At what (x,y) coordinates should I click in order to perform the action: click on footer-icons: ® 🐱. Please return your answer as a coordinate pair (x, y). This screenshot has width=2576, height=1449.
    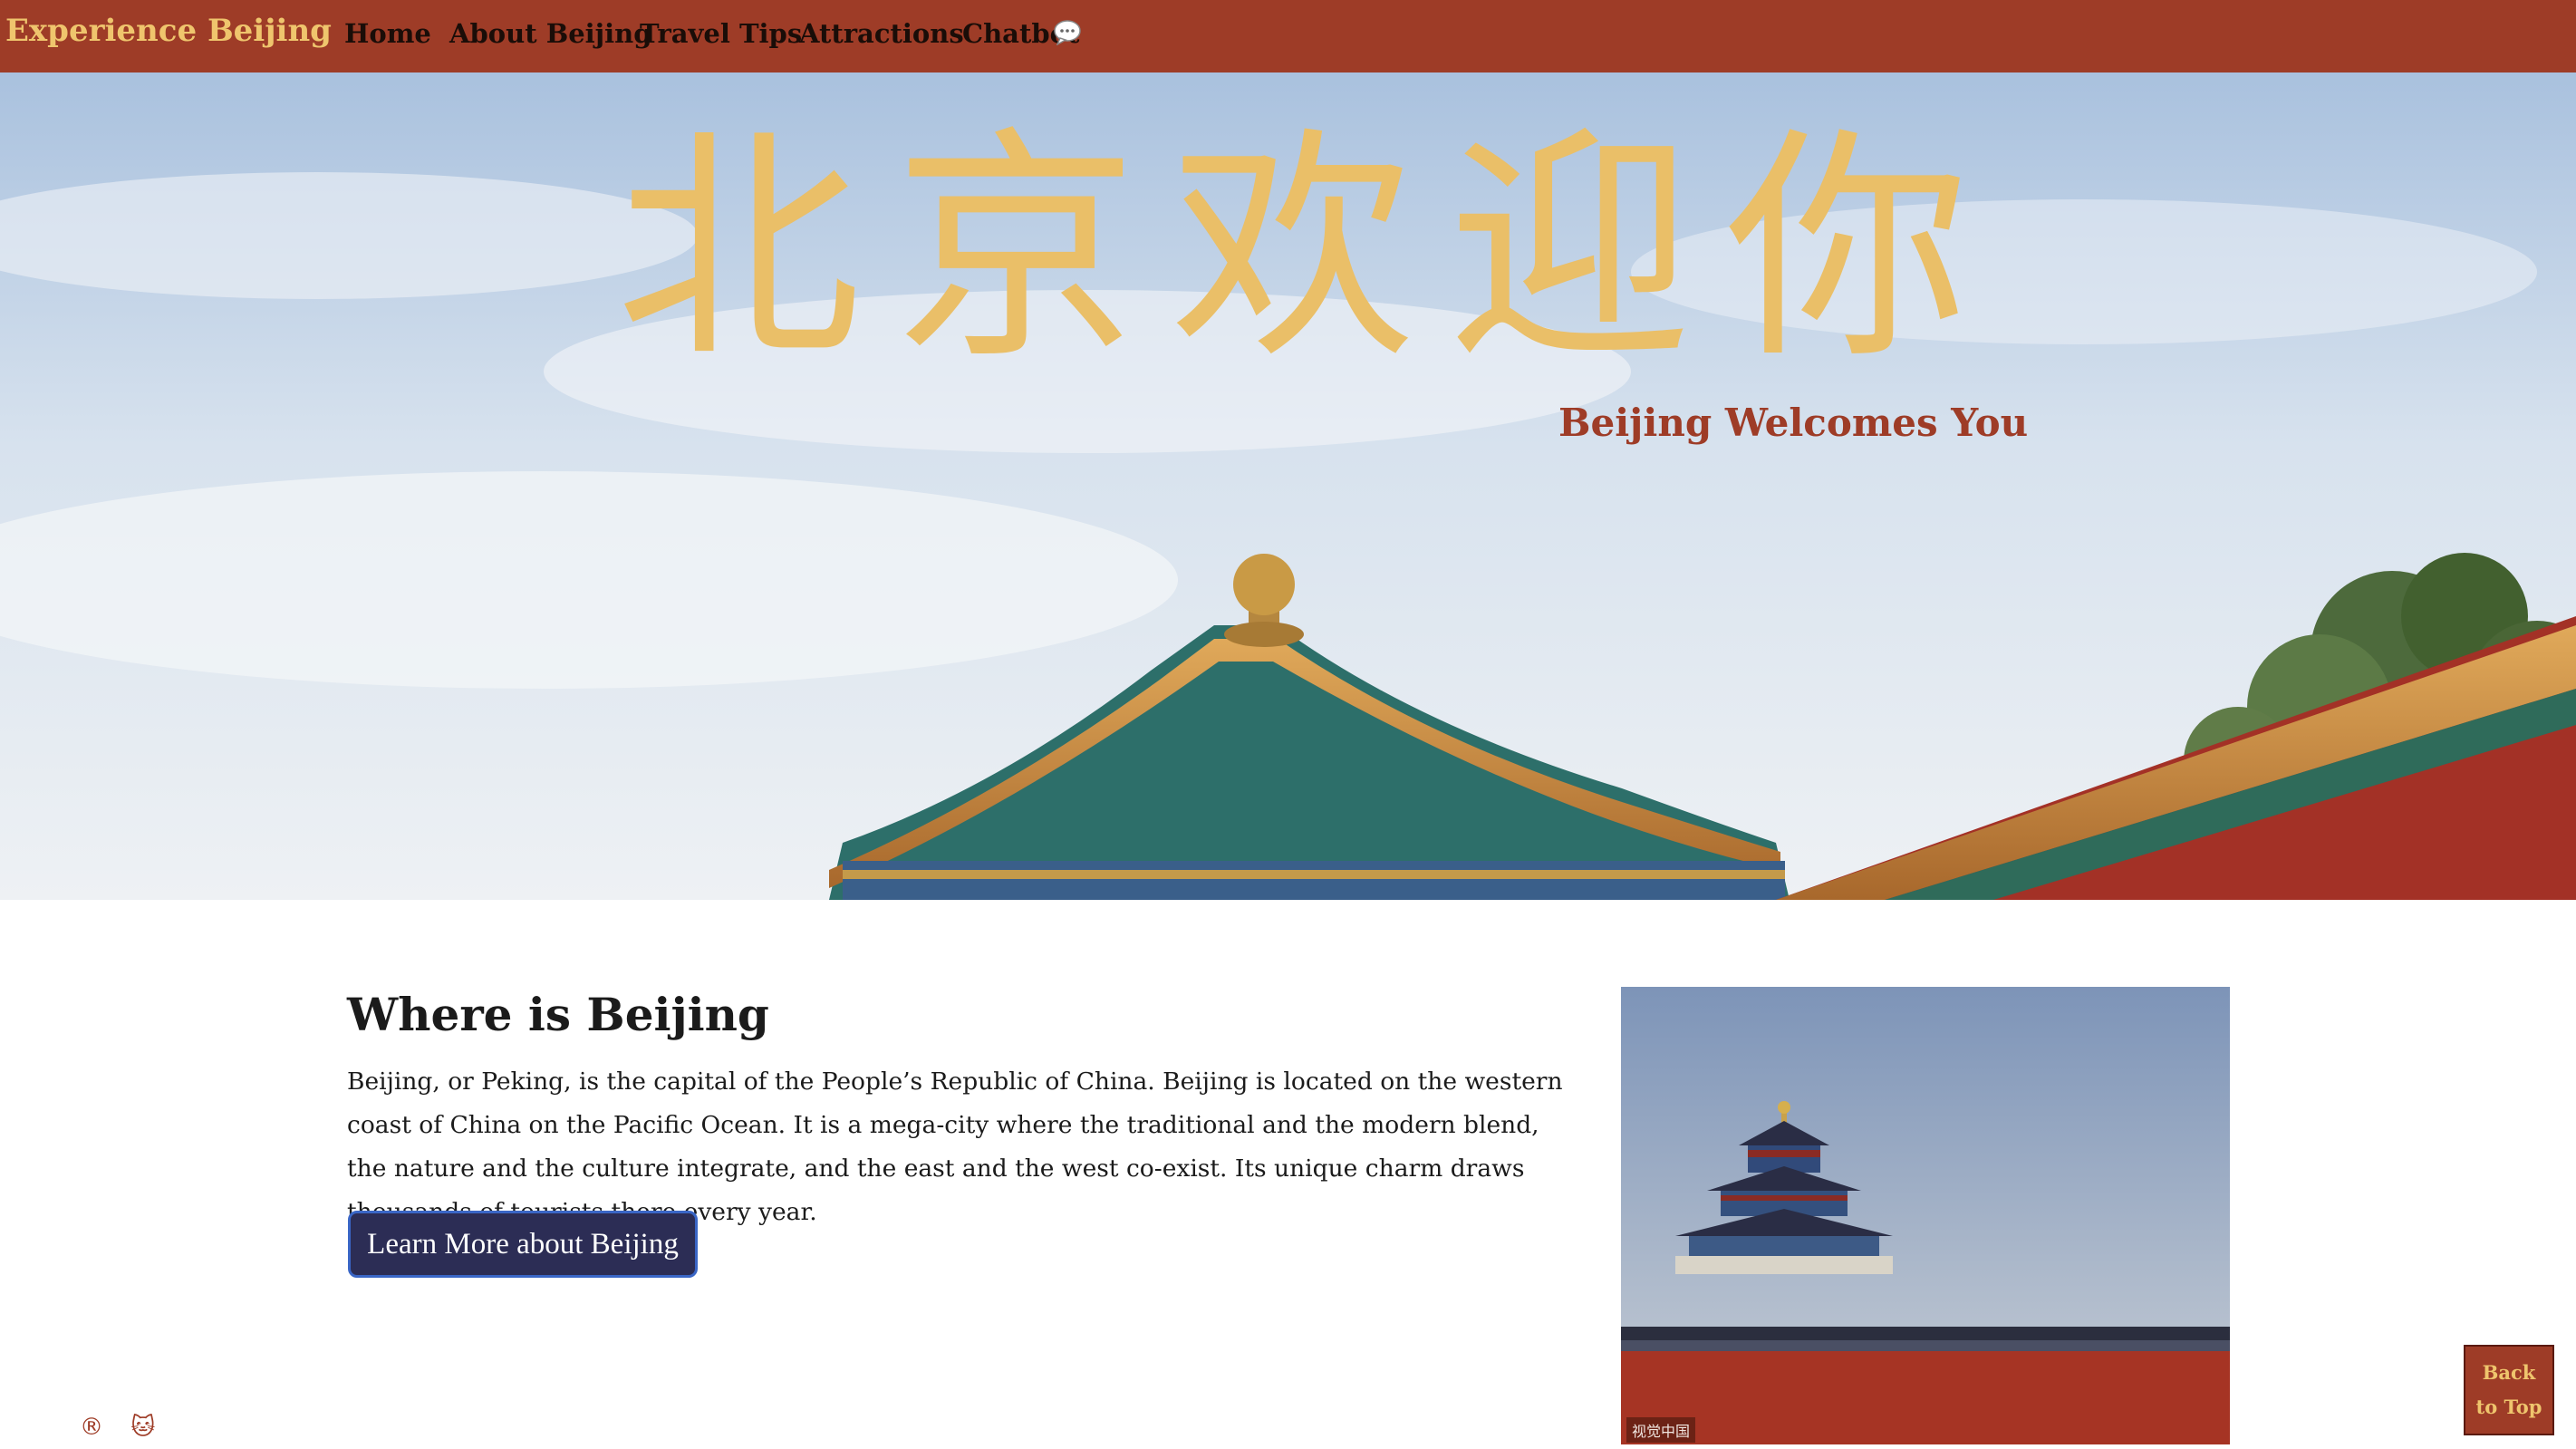
    Looking at the image, I should click on (127, 1427).